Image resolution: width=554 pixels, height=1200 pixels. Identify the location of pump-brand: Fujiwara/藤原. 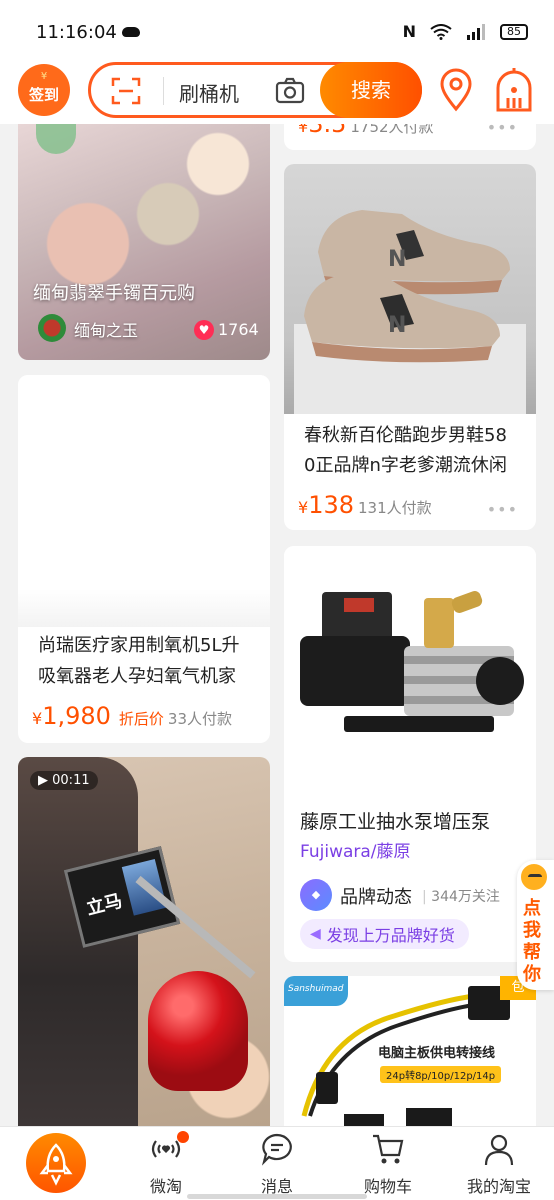
(355, 849).